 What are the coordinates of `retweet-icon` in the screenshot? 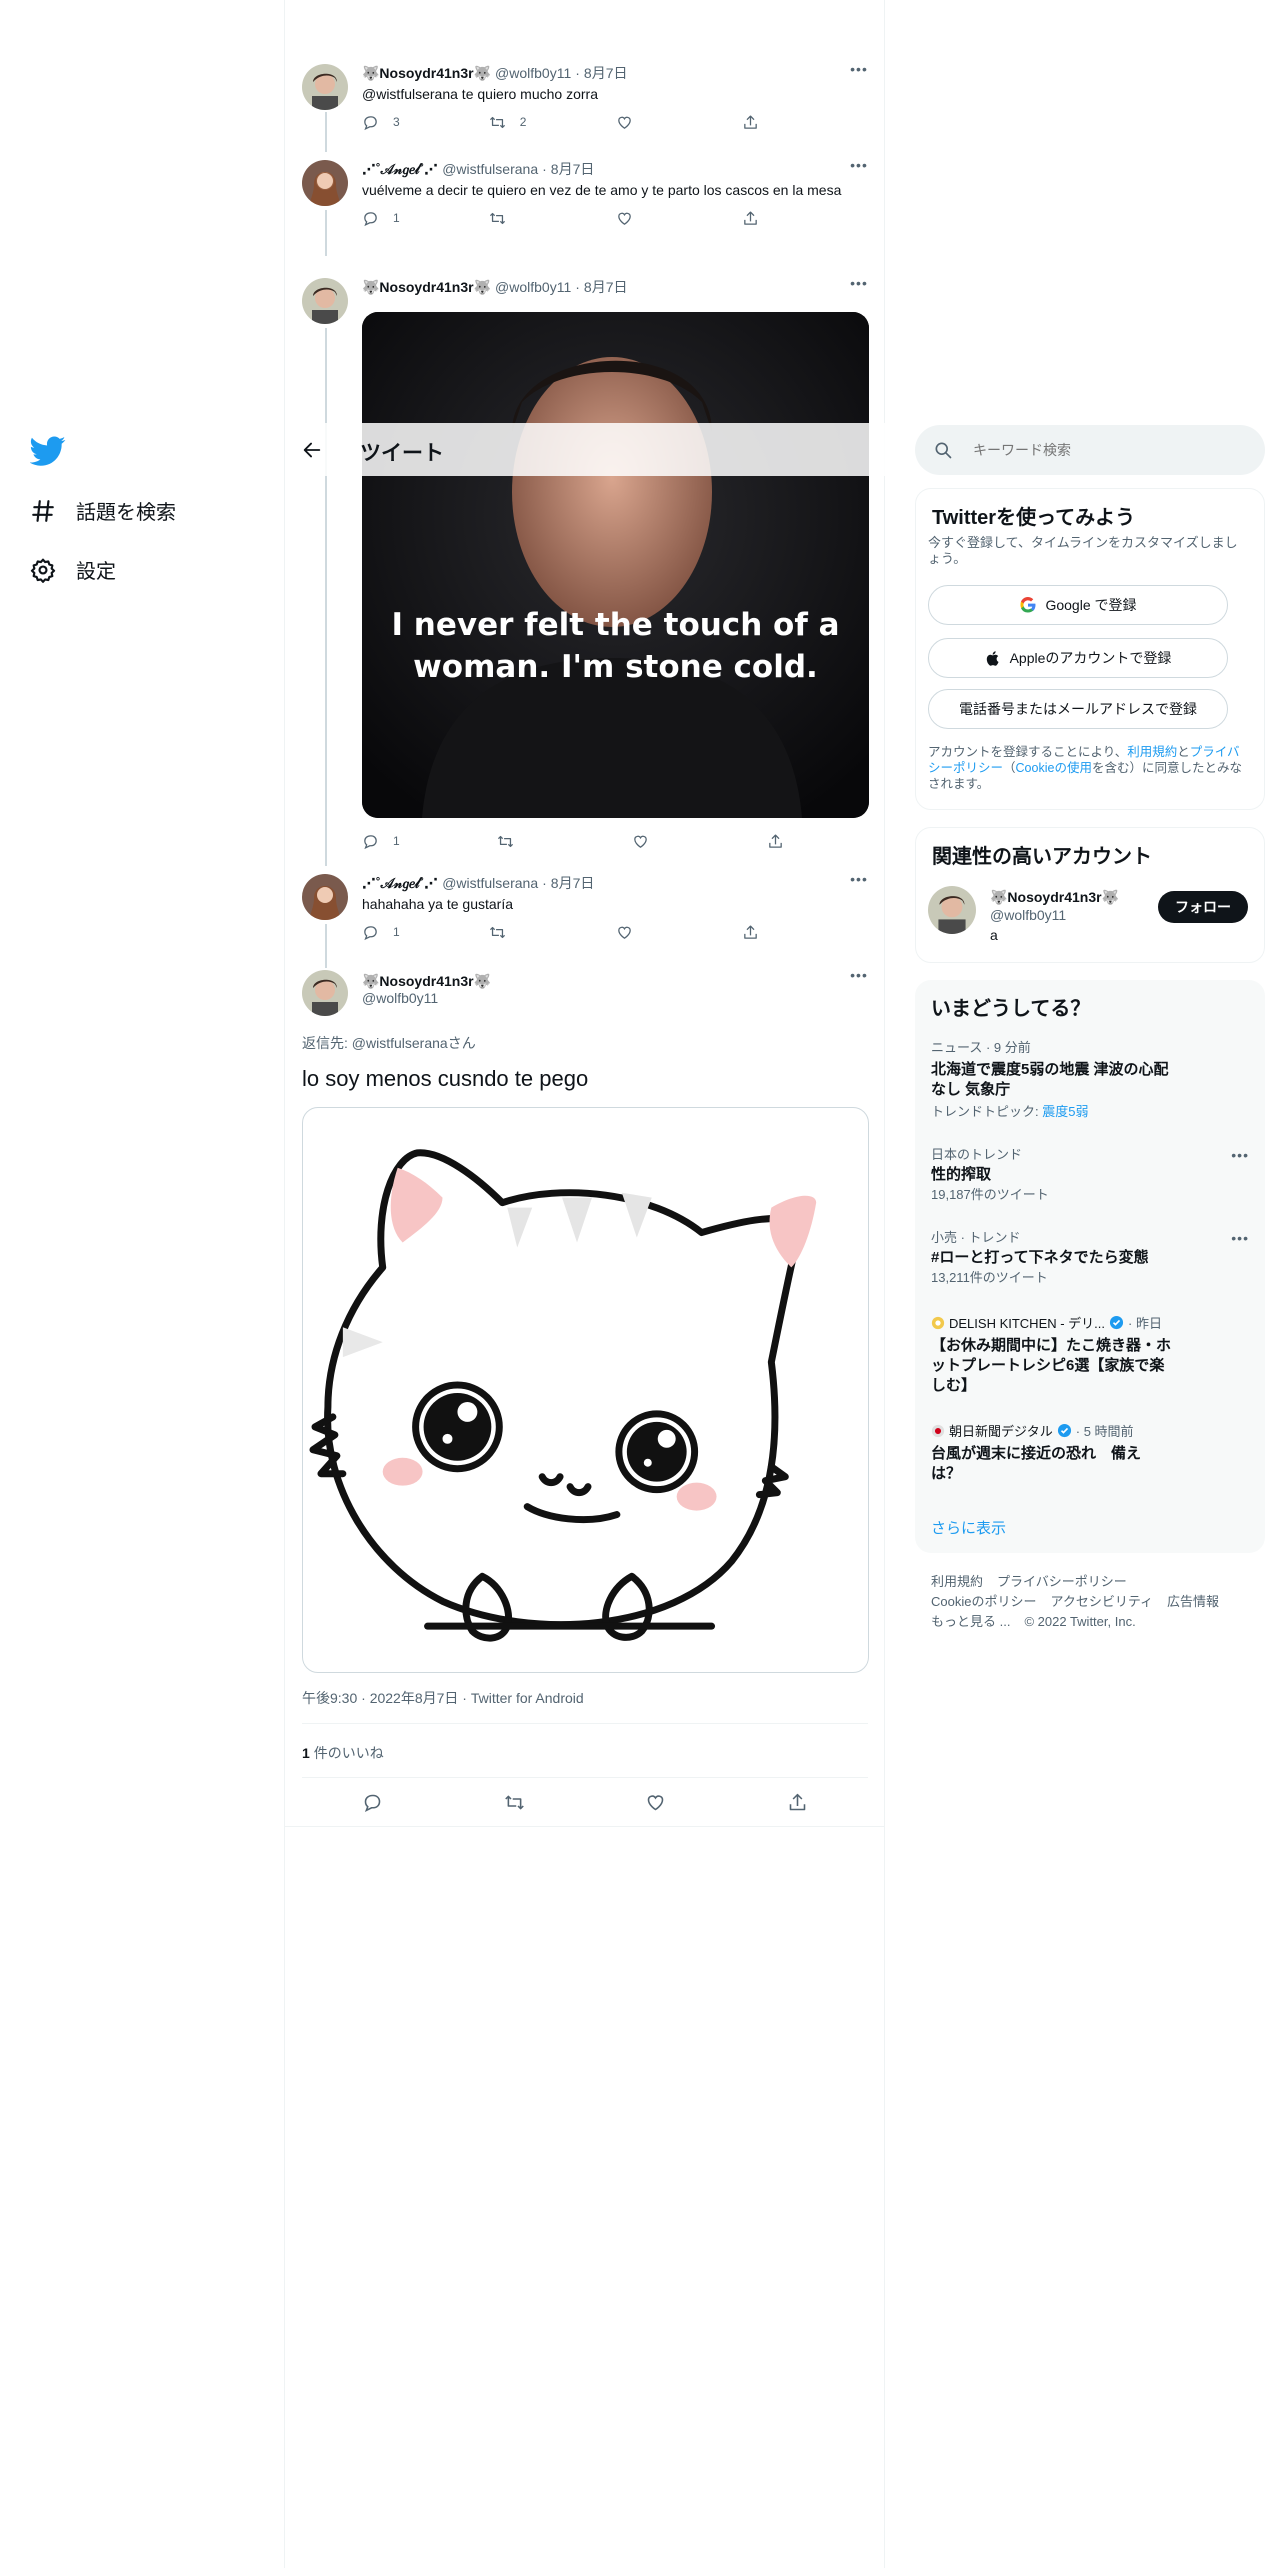 It's located at (514, 1802).